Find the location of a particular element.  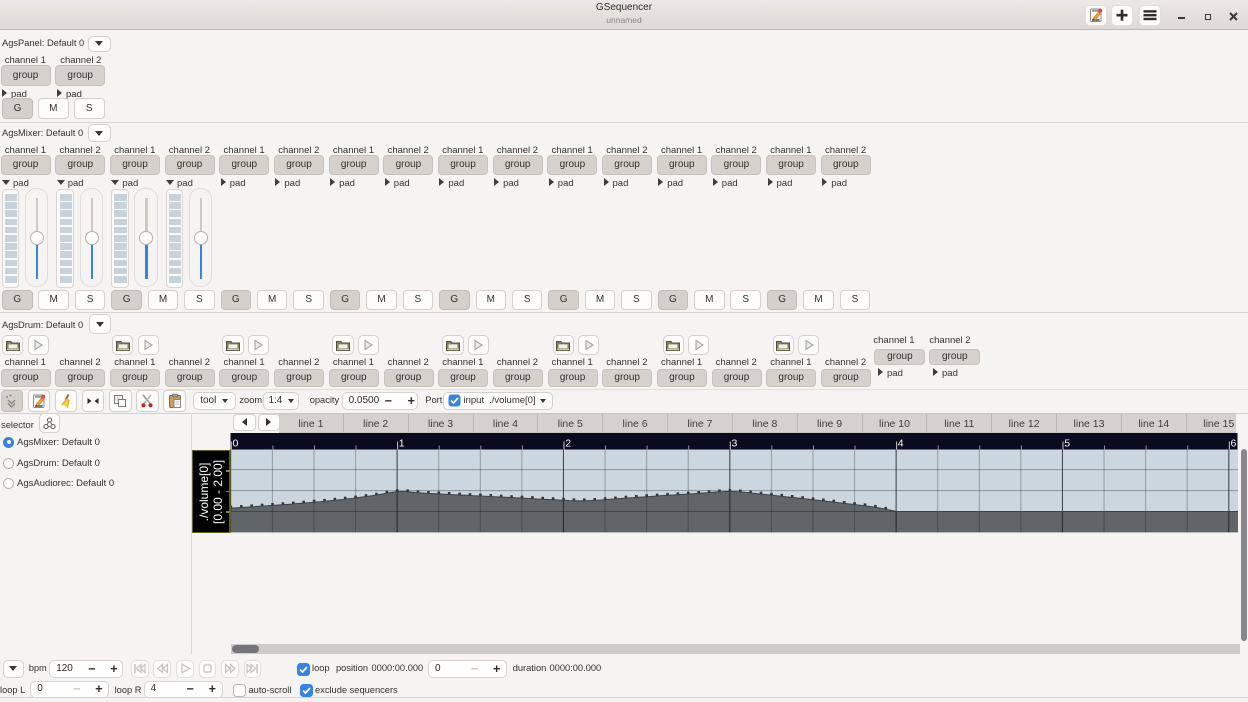

svg-text: 0 is located at coordinates (236, 444).